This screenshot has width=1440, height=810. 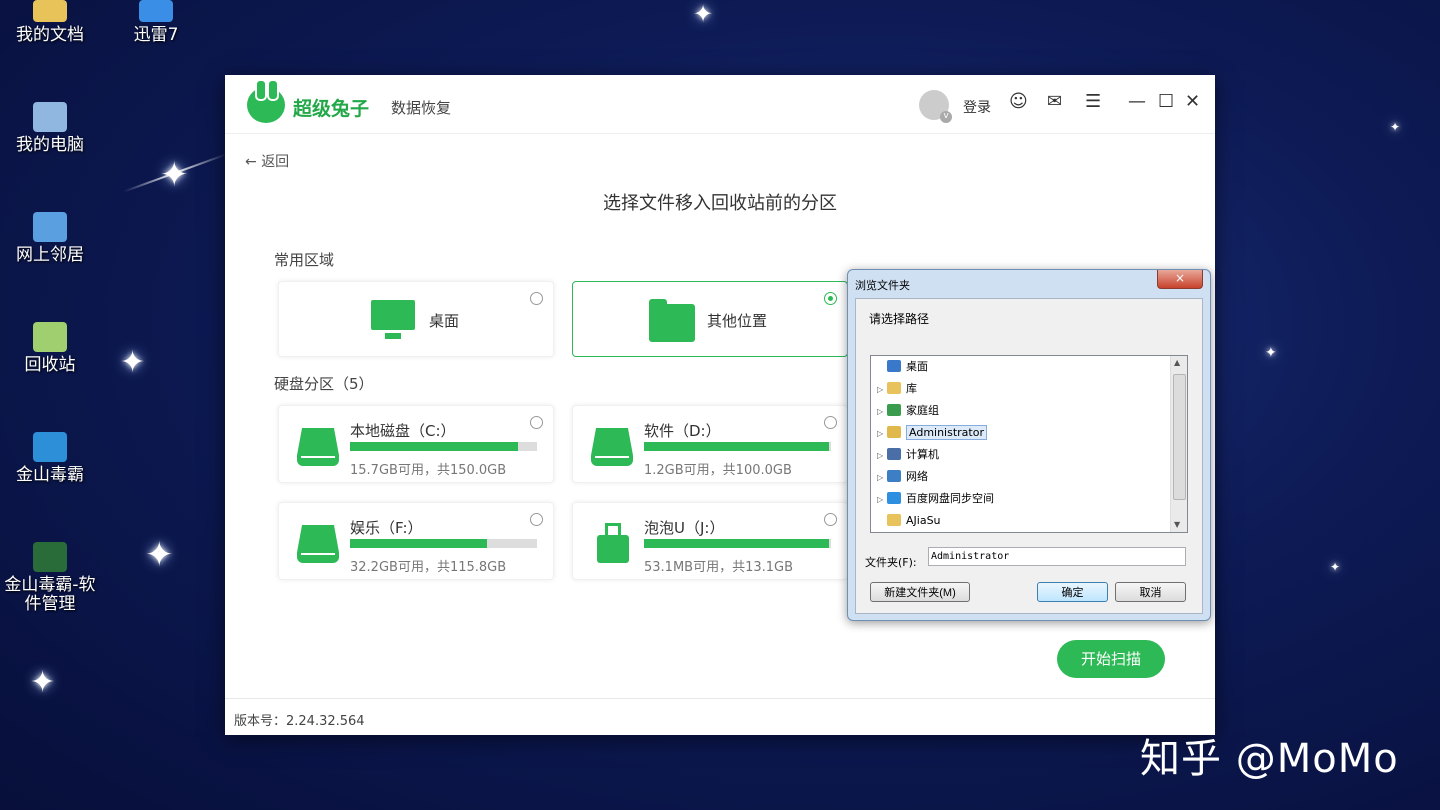 I want to click on tree-item-ajiasu: AJiaSu, so click(x=909, y=521).